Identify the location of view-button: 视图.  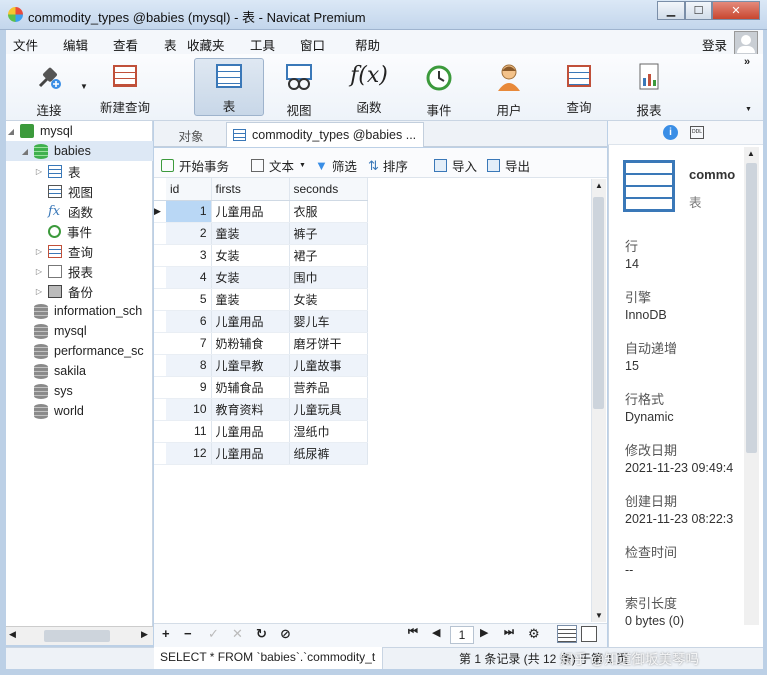
(299, 88).